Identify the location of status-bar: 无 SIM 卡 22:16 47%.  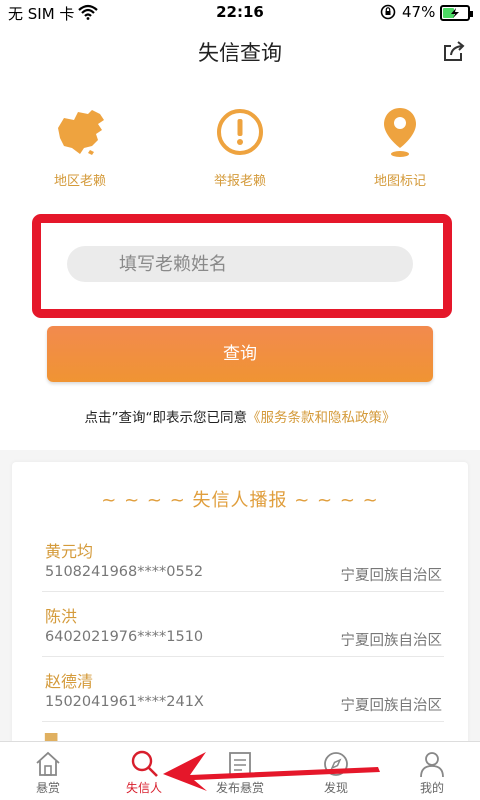
(240, 13).